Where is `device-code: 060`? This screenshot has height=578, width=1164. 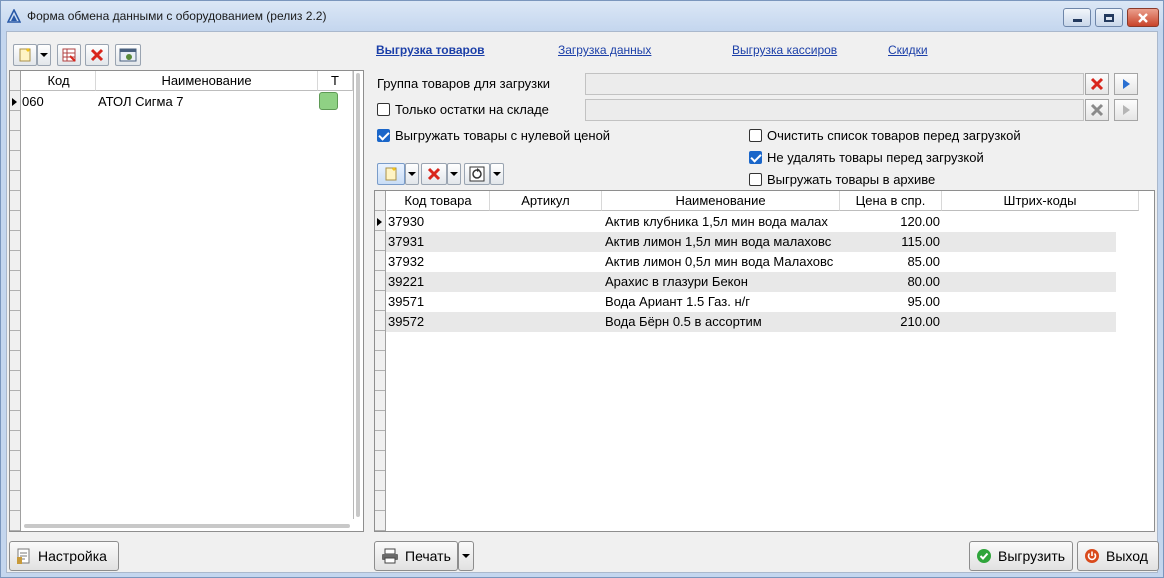
device-code: 060 is located at coordinates (33, 101).